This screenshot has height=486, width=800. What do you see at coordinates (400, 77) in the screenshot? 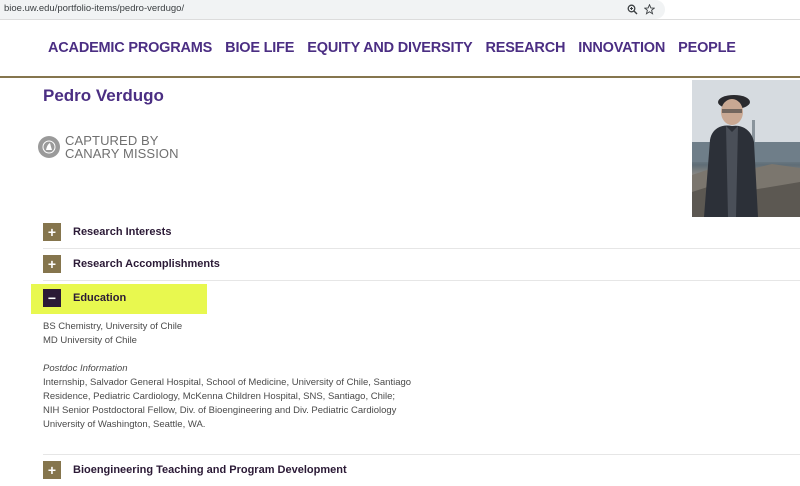
I see `nav-divider` at bounding box center [400, 77].